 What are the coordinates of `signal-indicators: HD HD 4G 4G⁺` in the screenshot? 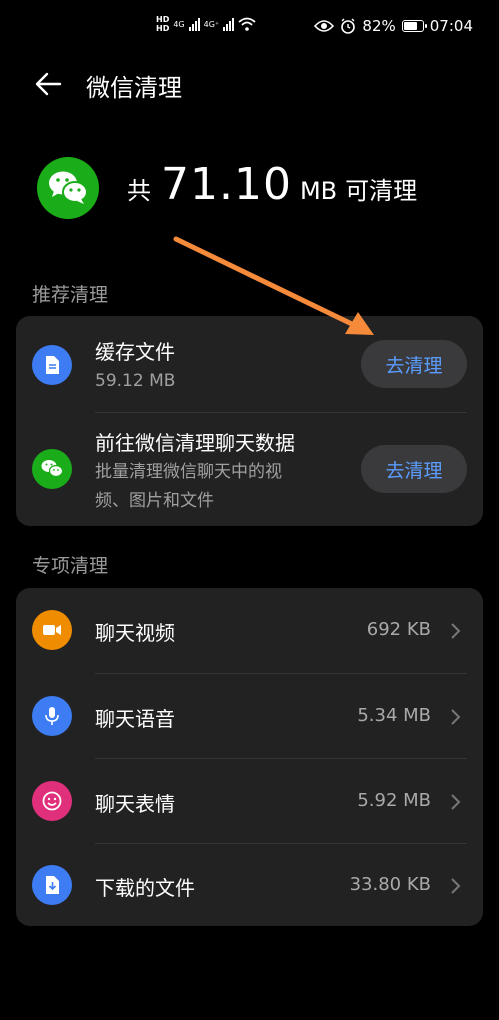 It's located at (206, 24).